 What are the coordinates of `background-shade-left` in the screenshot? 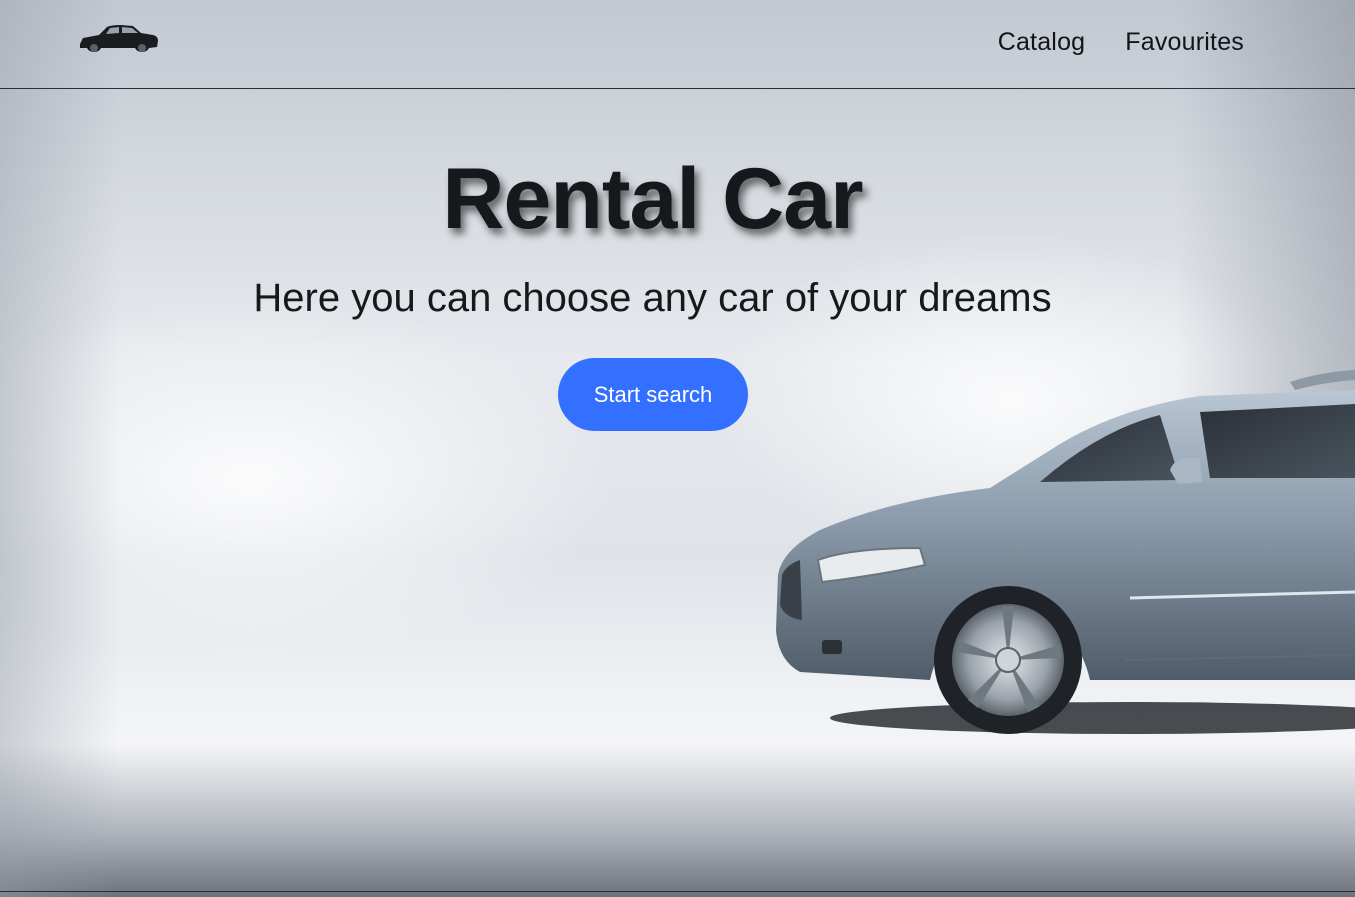 It's located at (60, 448).